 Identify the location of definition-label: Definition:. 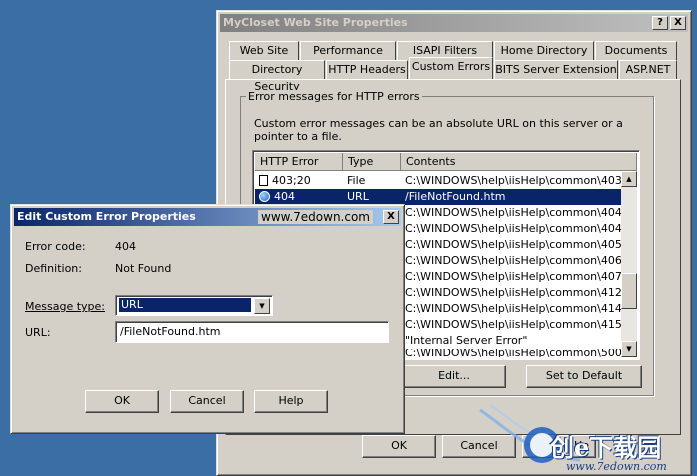
(53, 268).